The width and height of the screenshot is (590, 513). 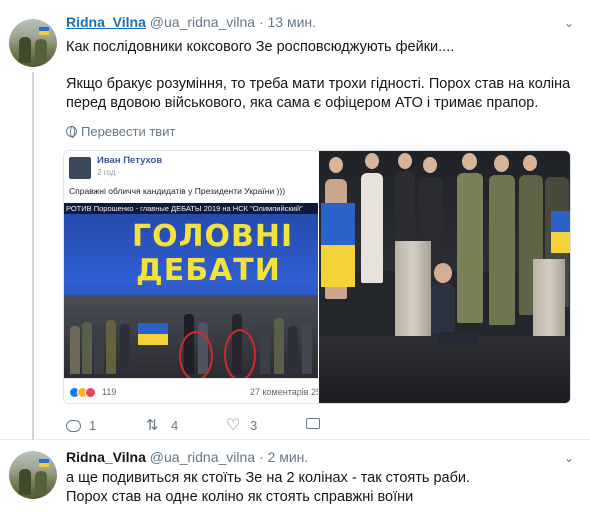 I want to click on direct-message-icon, so click(x=313, y=423).